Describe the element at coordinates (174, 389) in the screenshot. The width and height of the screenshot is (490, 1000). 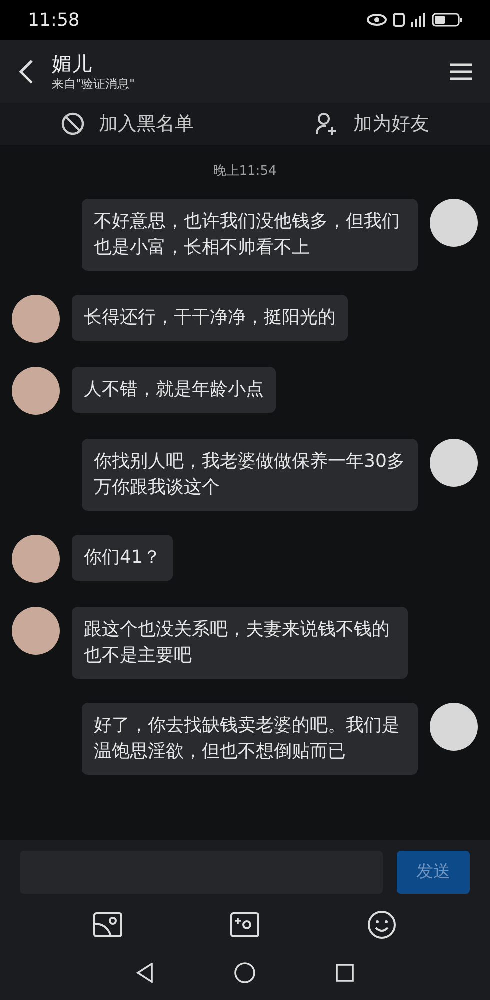
I see `message-bubble: 人不错，就是年龄小点` at that location.